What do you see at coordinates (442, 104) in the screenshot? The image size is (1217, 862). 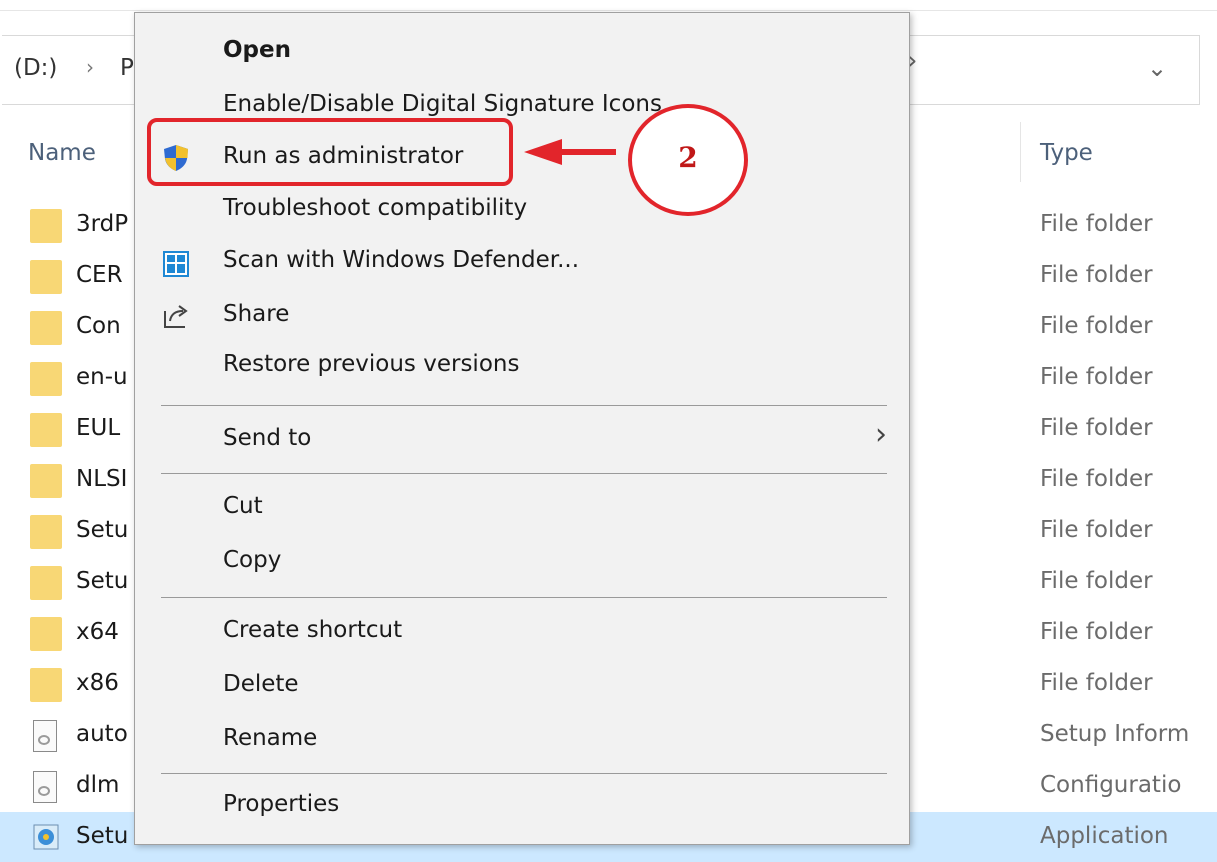 I see `menu-item-label: Enable/Disable Digital Signature Icons` at bounding box center [442, 104].